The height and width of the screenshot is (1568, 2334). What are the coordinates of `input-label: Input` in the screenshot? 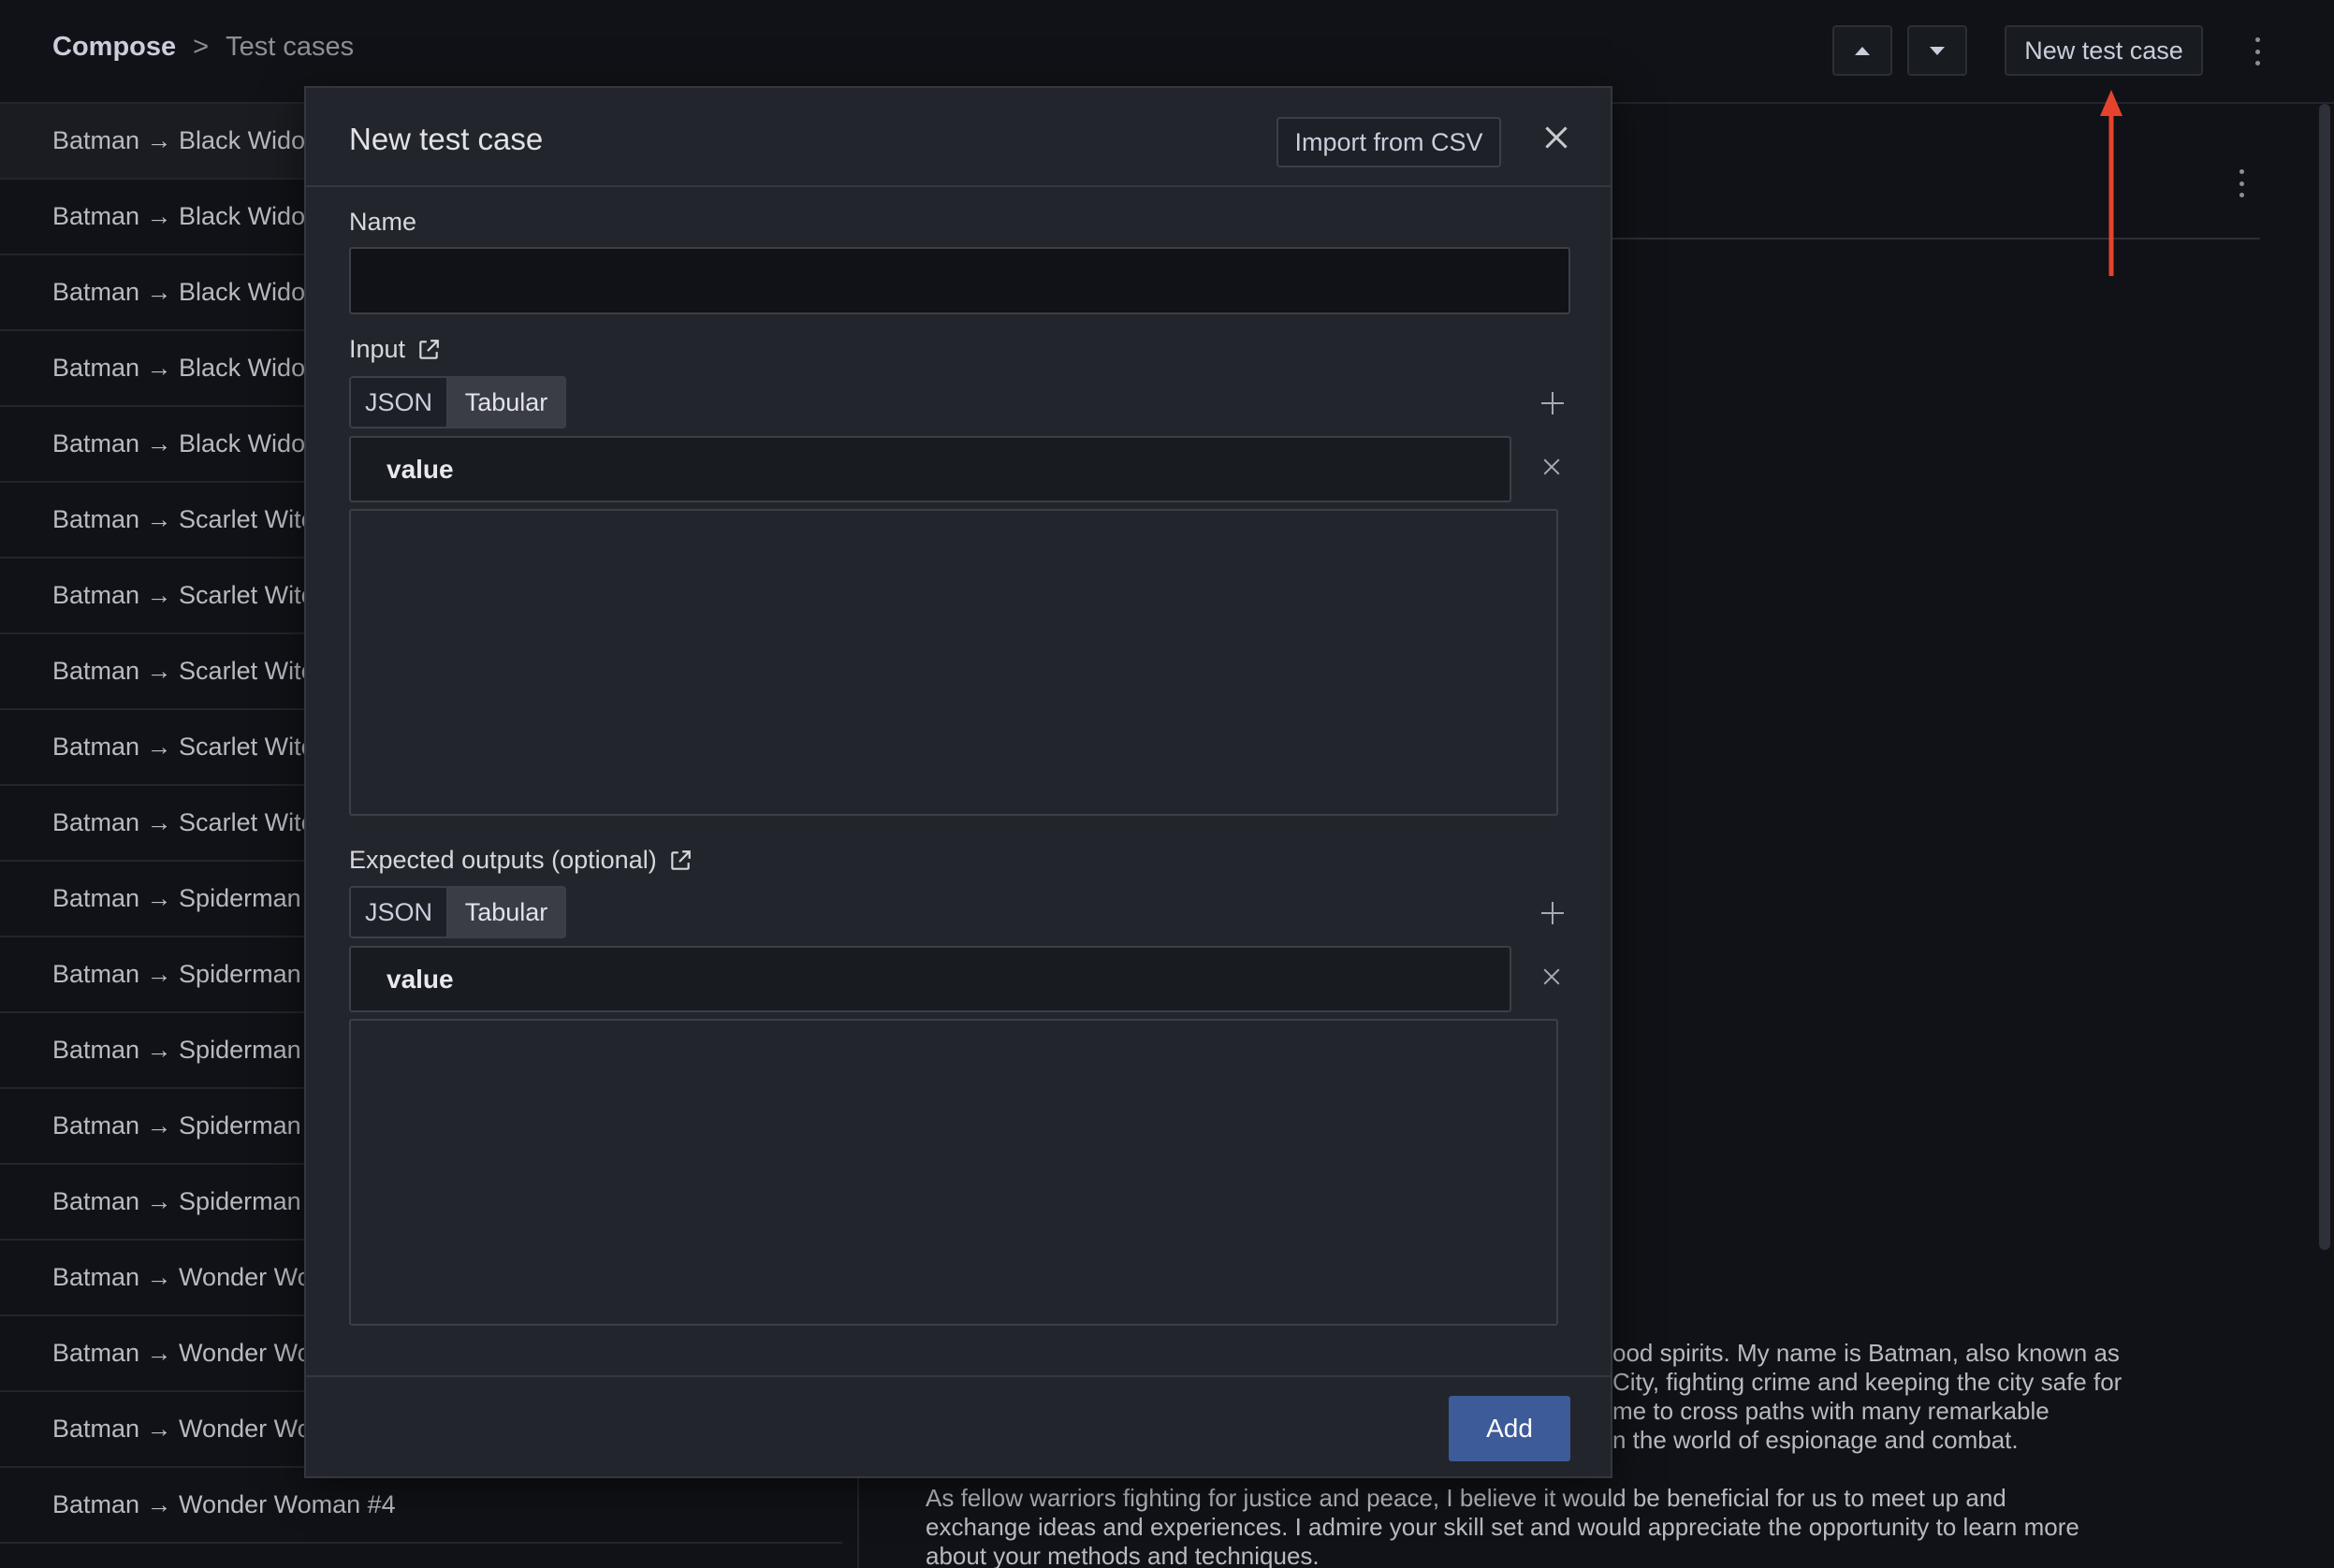 It's located at (395, 350).